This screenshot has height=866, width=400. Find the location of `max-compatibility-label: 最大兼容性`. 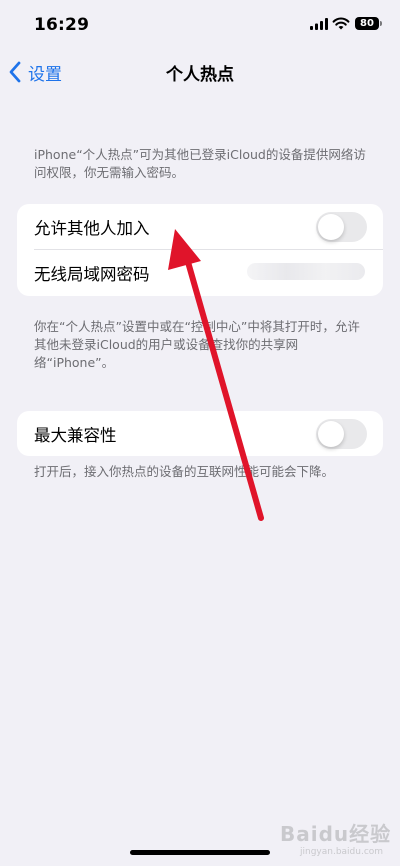

max-compatibility-label: 最大兼容性 is located at coordinates (75, 435).